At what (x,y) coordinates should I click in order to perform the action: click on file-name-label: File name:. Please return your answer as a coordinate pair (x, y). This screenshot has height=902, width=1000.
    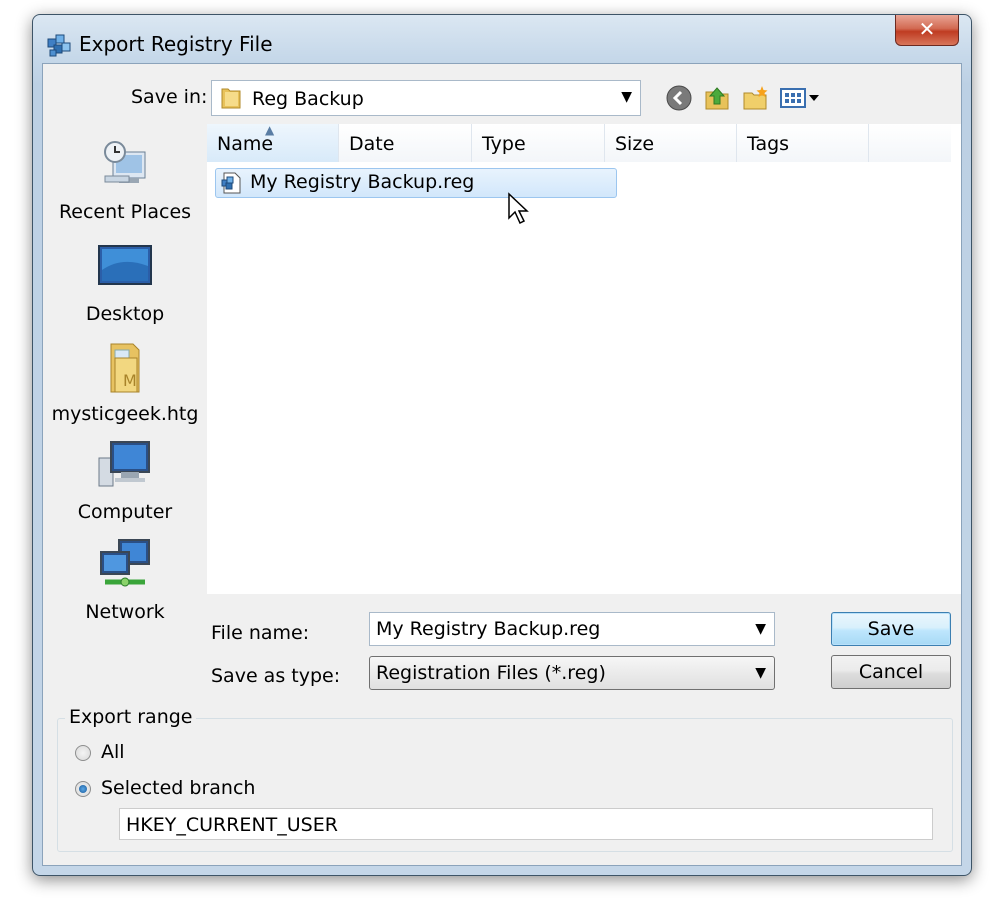
    Looking at the image, I should click on (260, 633).